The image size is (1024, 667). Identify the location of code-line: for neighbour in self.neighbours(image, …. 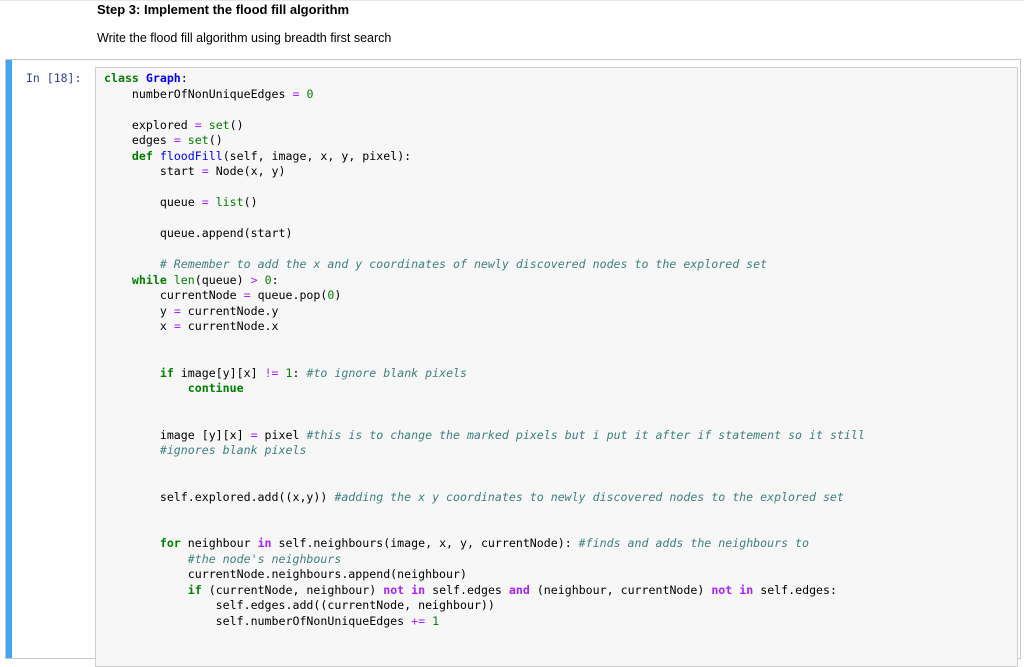
(456, 544).